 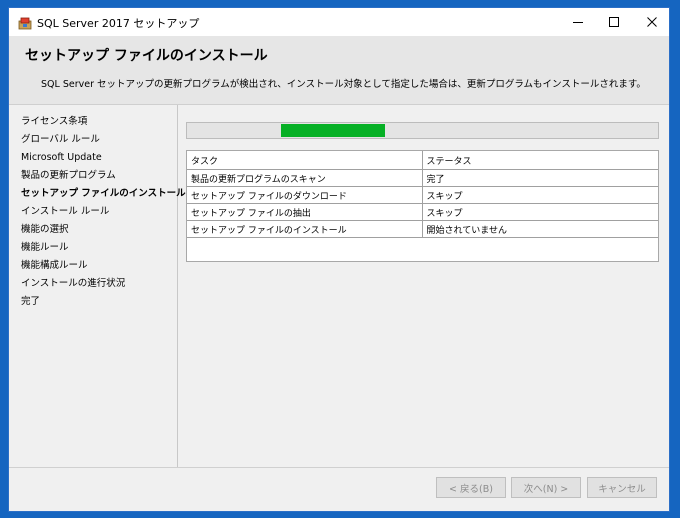 I want to click on step-item: インストールの進行状況, so click(x=73, y=283).